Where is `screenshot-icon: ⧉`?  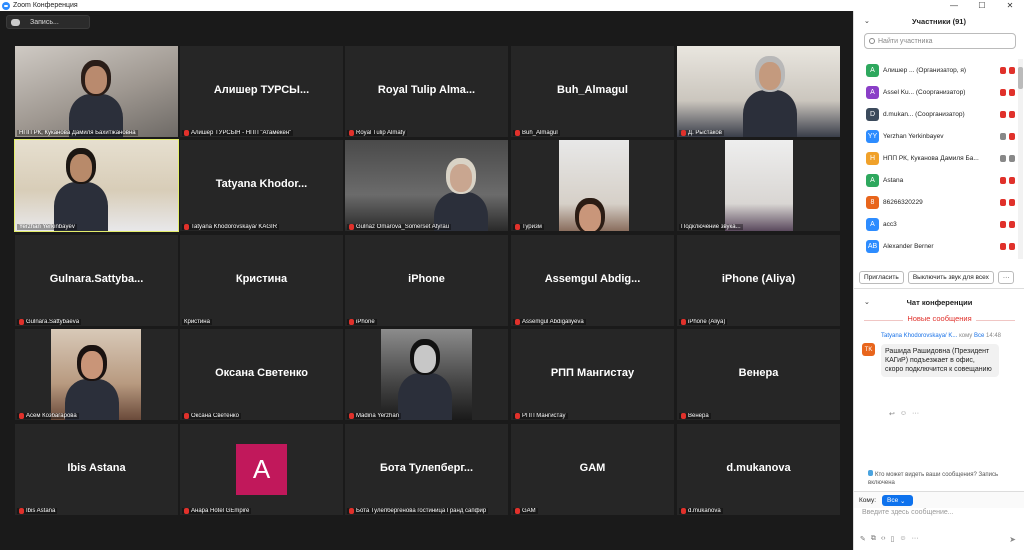 screenshot-icon: ⧉ is located at coordinates (873, 539).